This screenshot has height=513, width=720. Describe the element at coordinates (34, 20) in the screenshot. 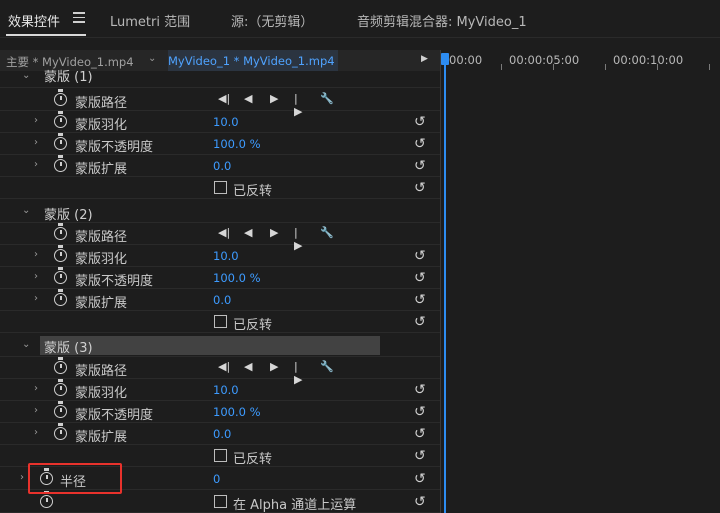

I see `tab-effect-controls: 效果控件` at that location.